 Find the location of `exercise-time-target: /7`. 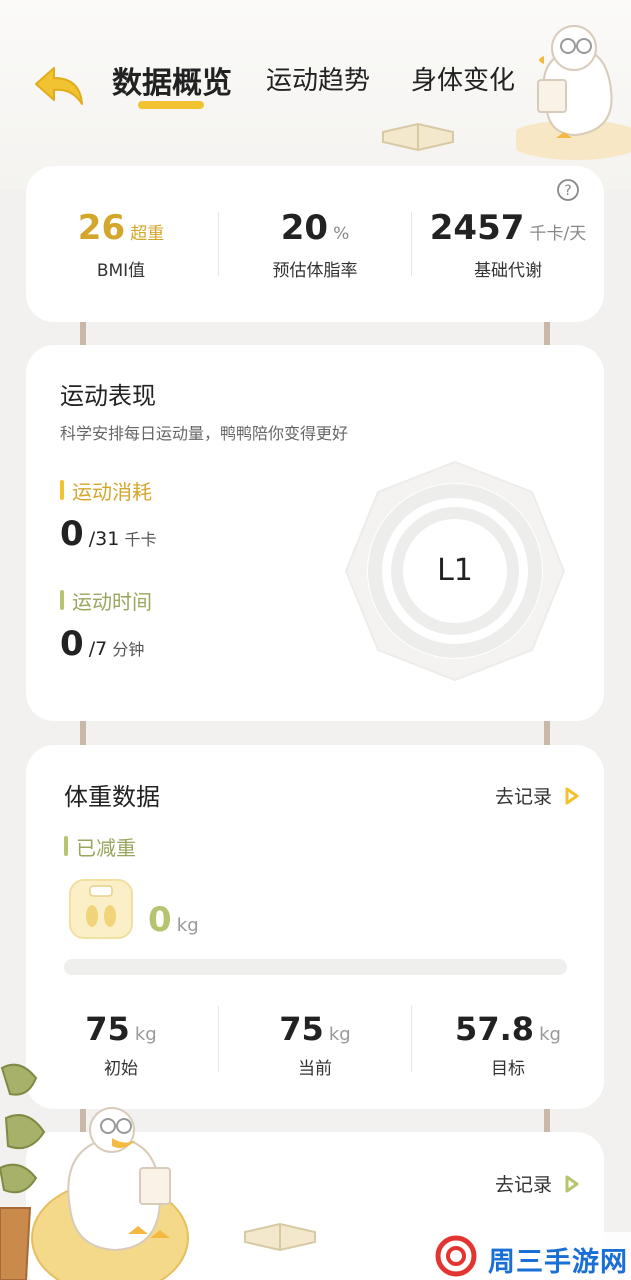

exercise-time-target: /7 is located at coordinates (98, 649).